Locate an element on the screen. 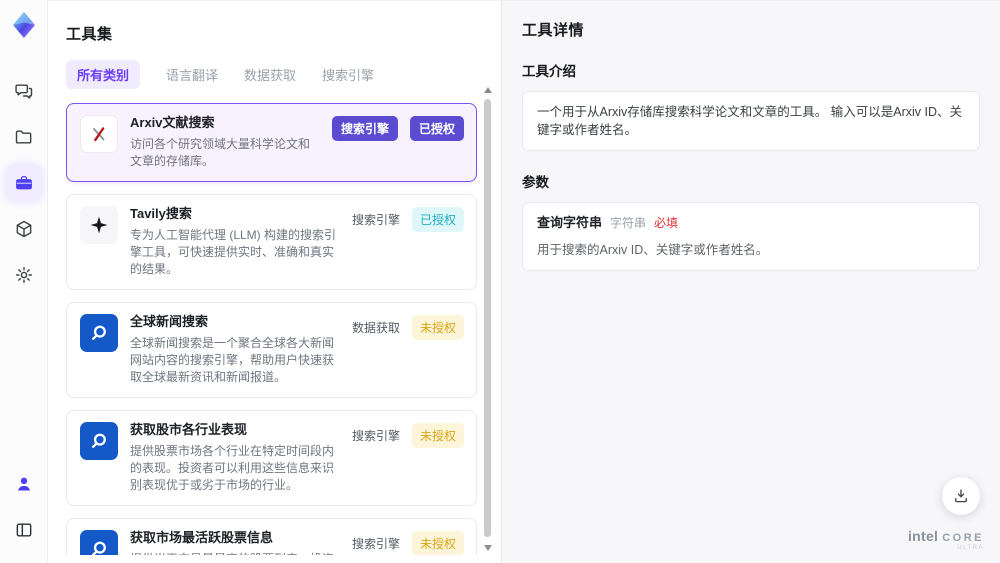 This screenshot has width=1000, height=563. arxiv-logo-icon is located at coordinates (99, 134).